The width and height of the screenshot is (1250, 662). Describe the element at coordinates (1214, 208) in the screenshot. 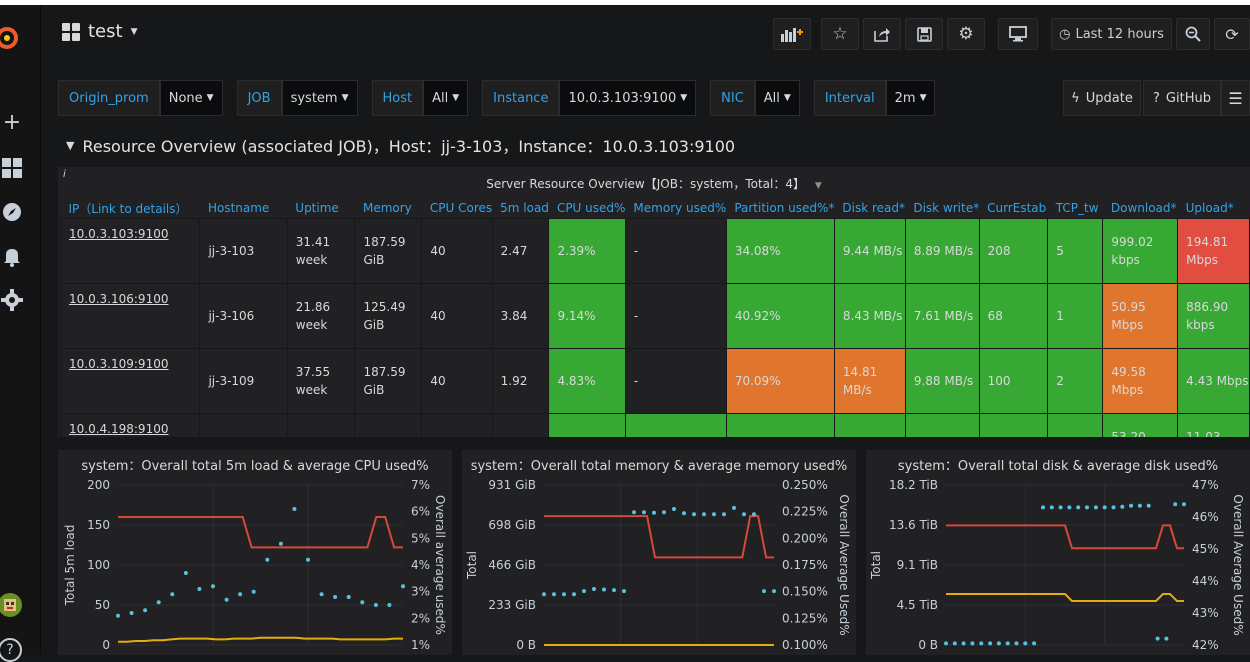

I see `column-header-upload: Upload*` at that location.